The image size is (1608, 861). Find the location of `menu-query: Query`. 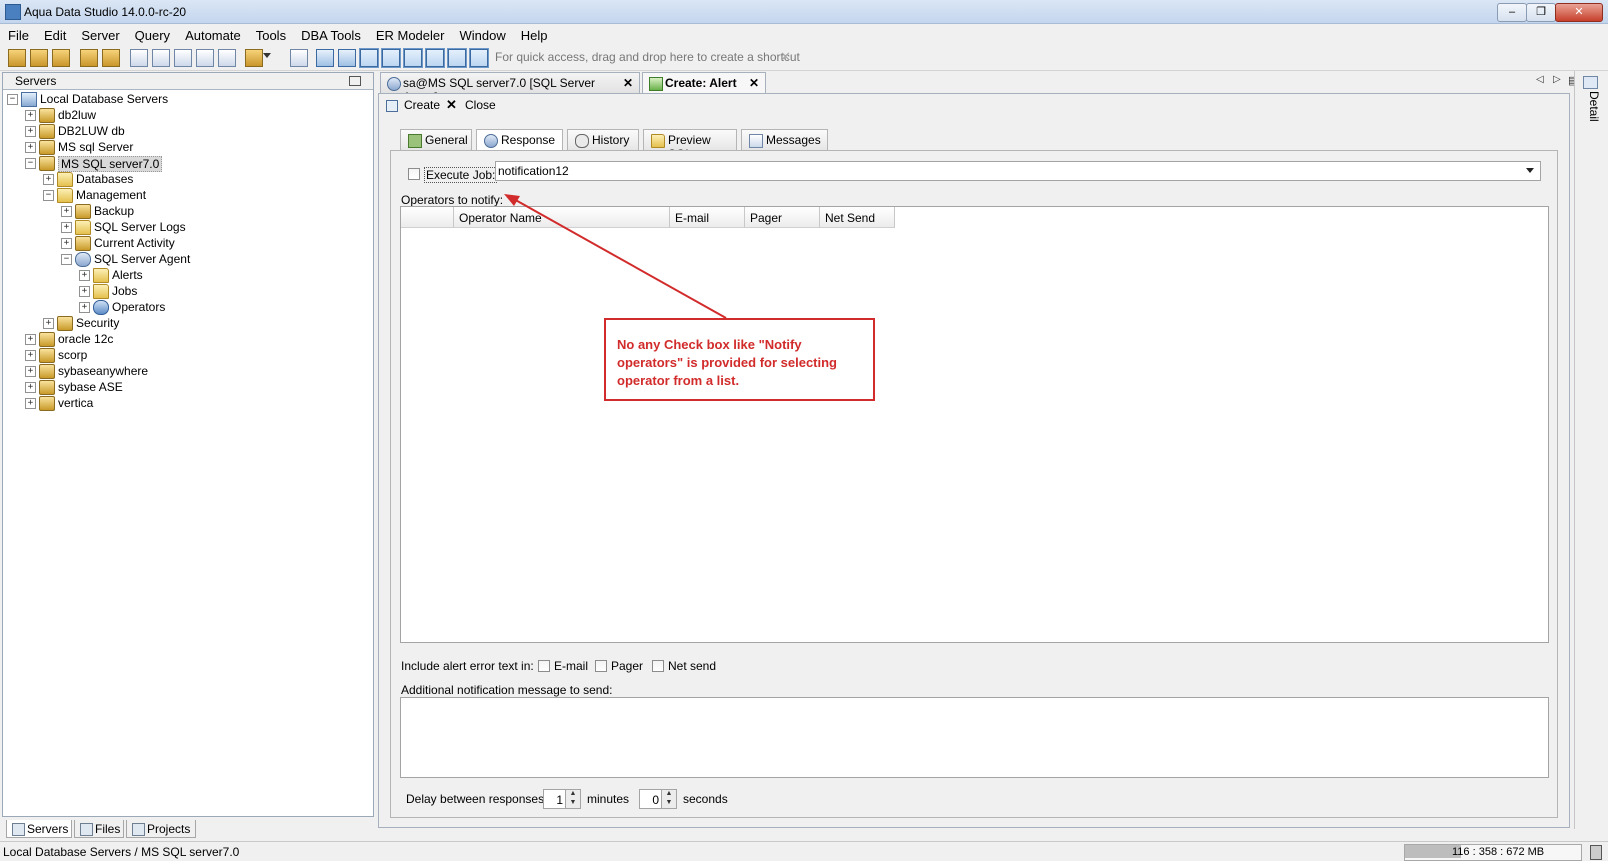

menu-query: Query is located at coordinates (152, 35).